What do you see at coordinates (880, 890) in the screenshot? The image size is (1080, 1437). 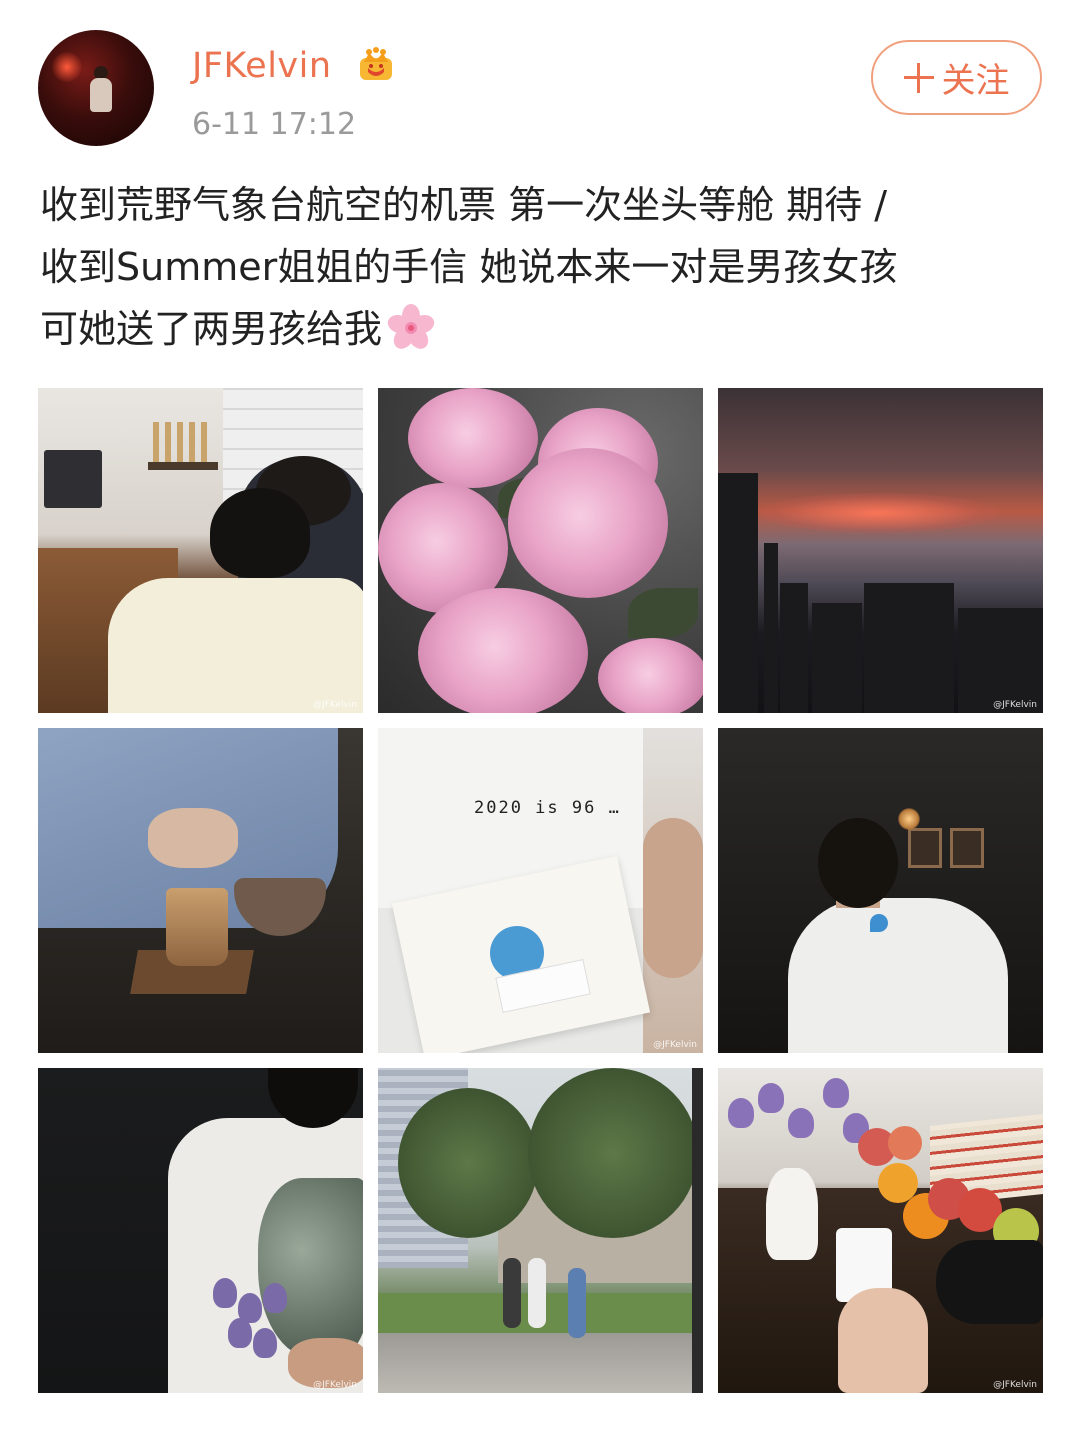 I see `photo-man-white-tee` at bounding box center [880, 890].